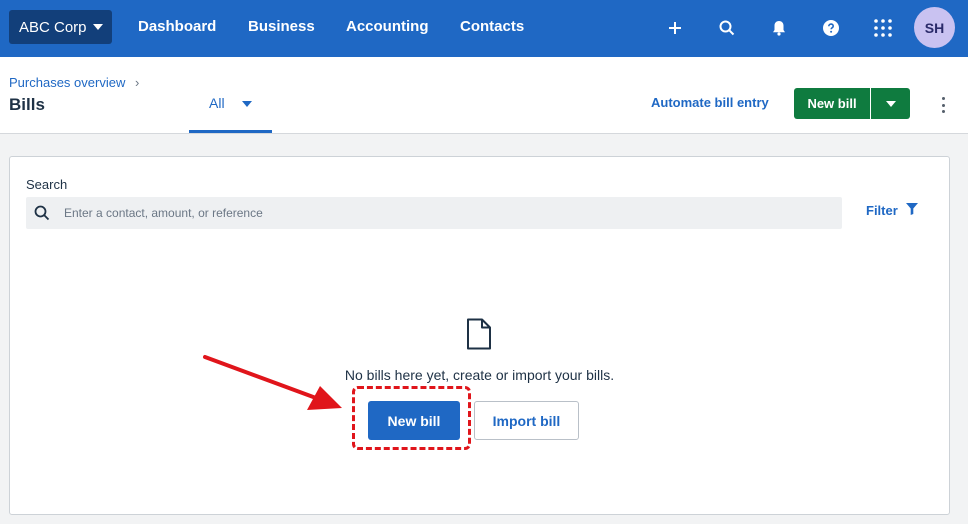 This screenshot has width=968, height=524. What do you see at coordinates (272, 382) in the screenshot?
I see `annotation-arrow-icon` at bounding box center [272, 382].